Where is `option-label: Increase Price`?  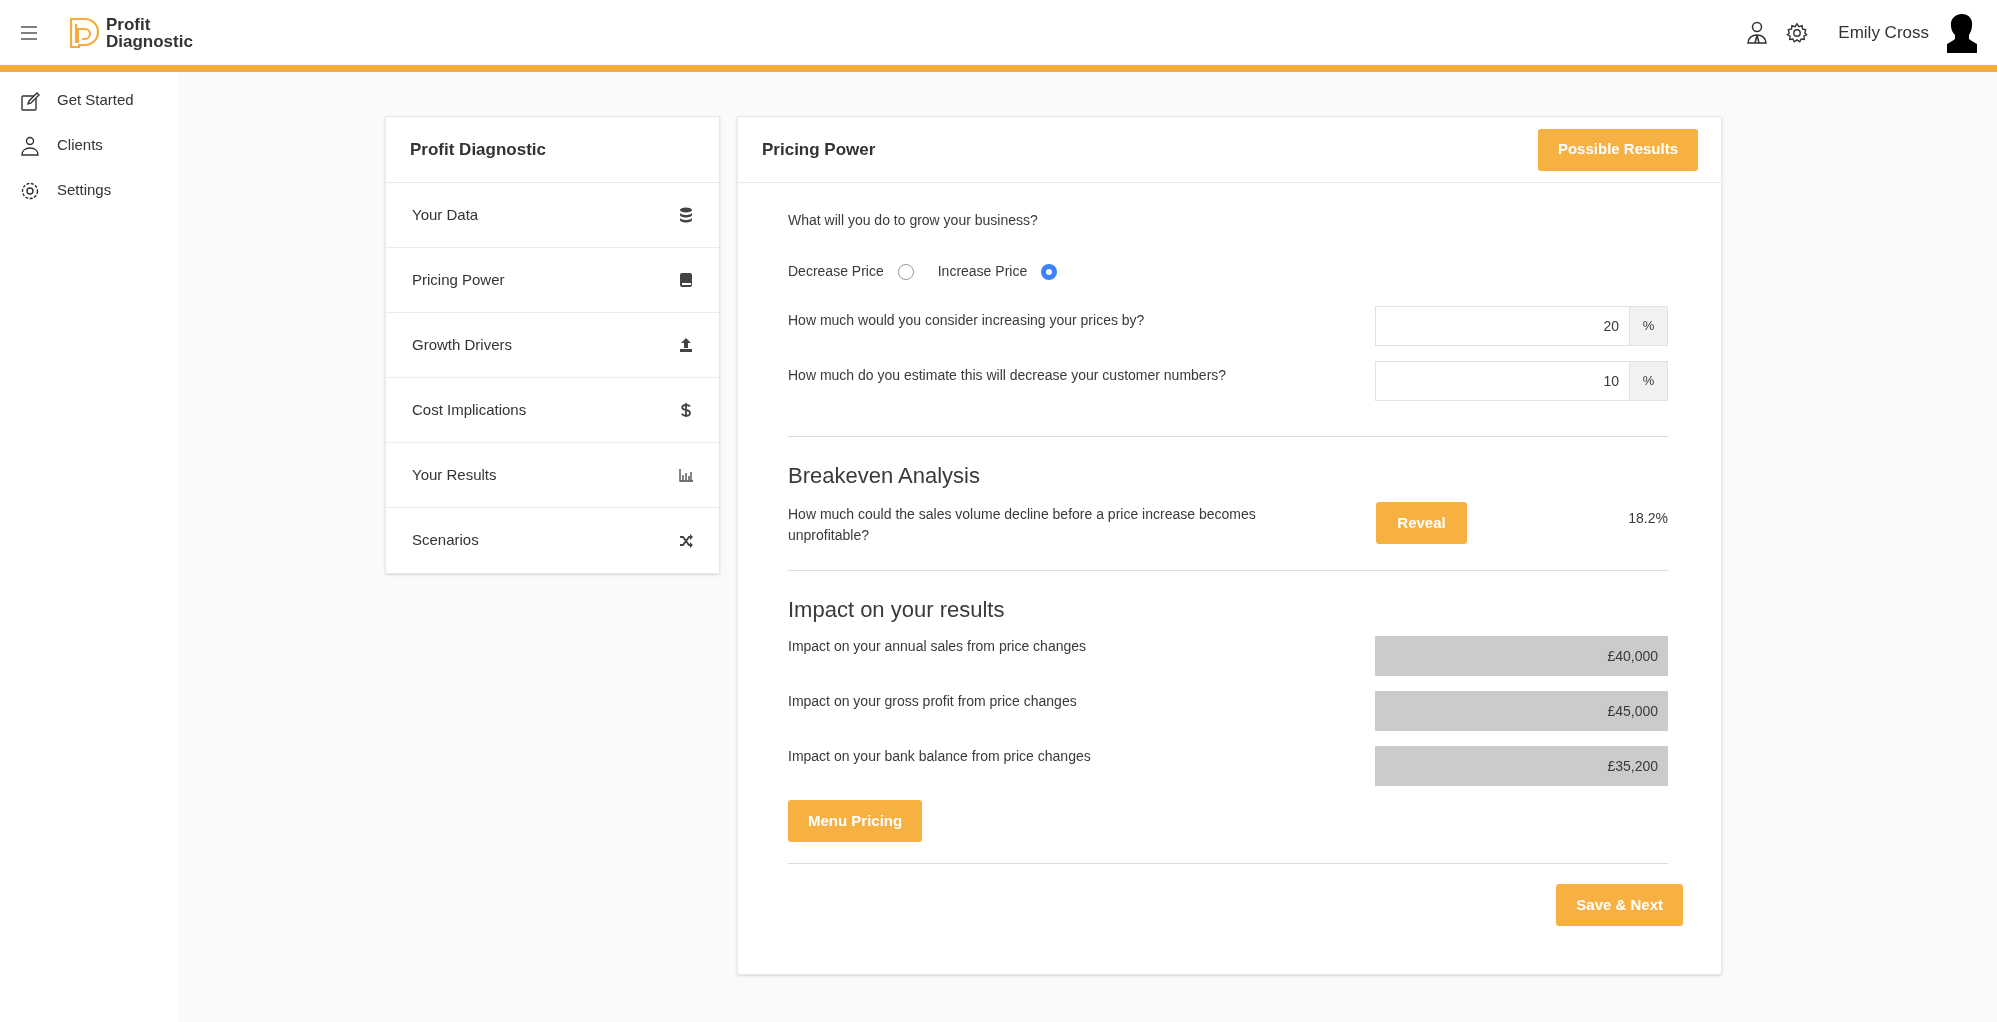 option-label: Increase Price is located at coordinates (982, 271).